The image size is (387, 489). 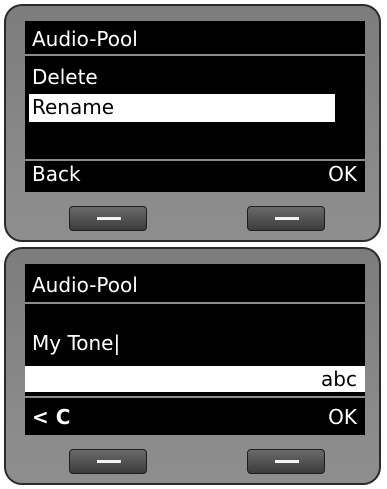 I want to click on name-input-field: My Tone|, so click(x=195, y=343).